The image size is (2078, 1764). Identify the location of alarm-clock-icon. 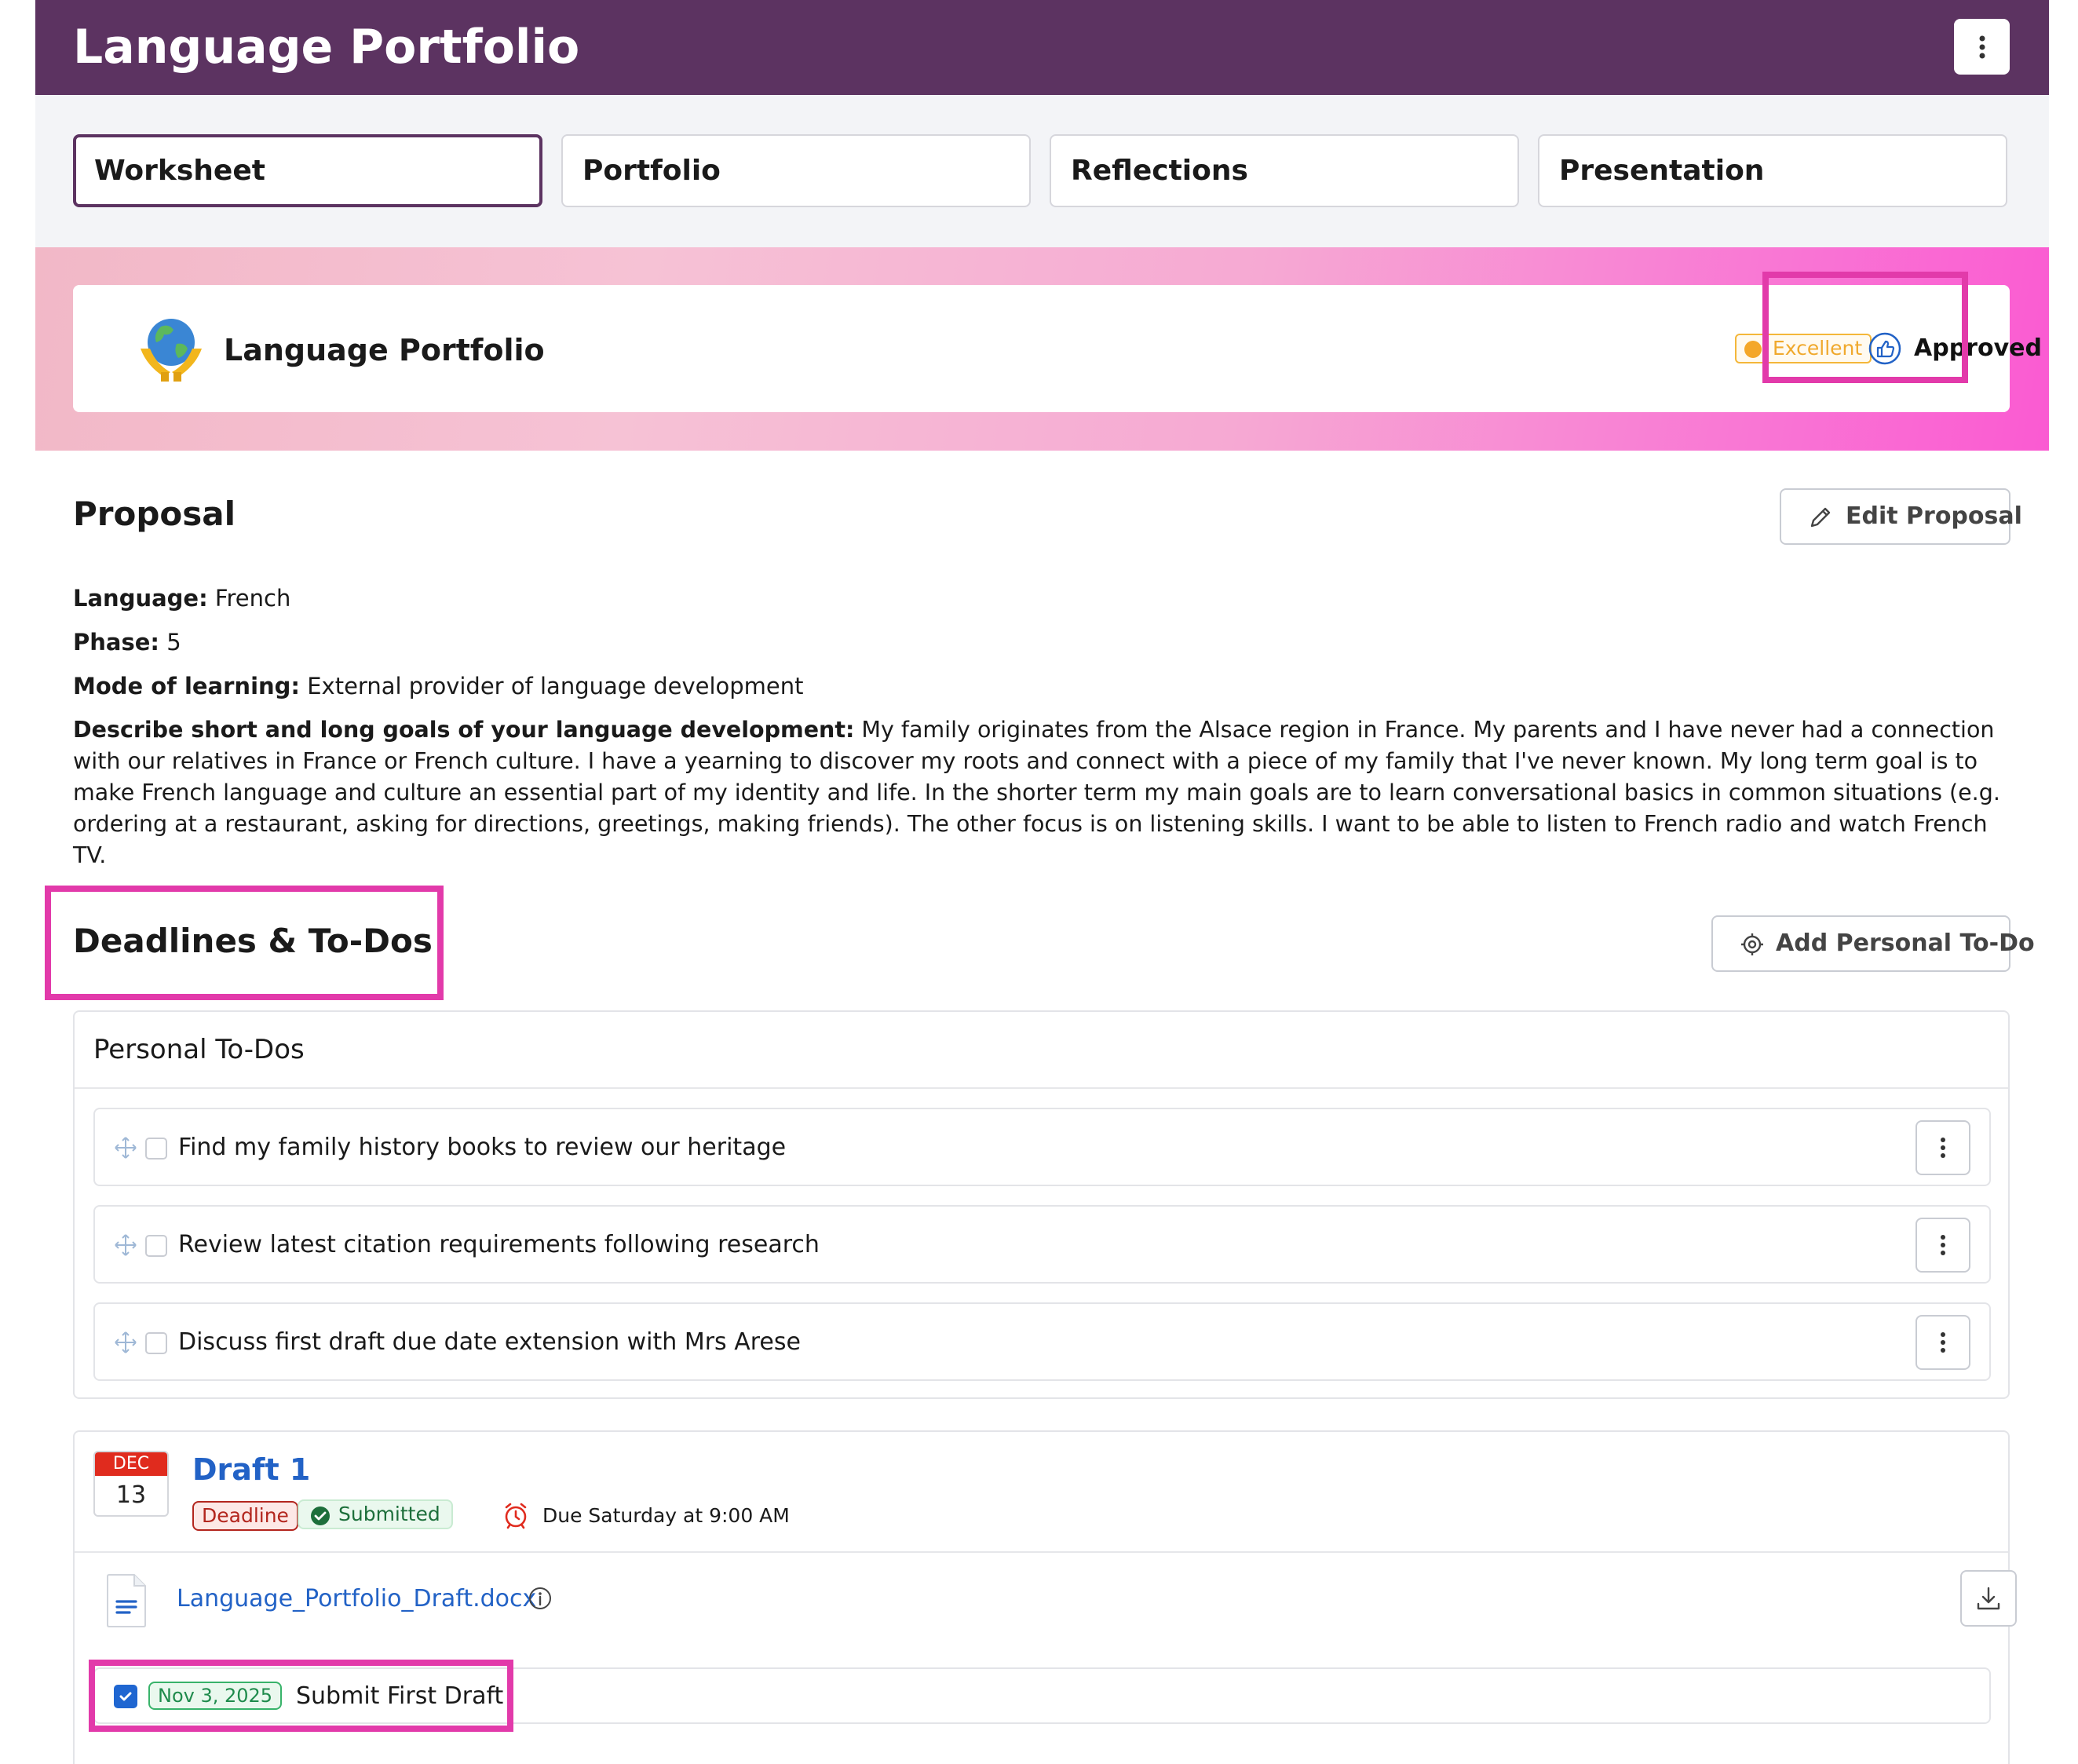
(516, 1516).